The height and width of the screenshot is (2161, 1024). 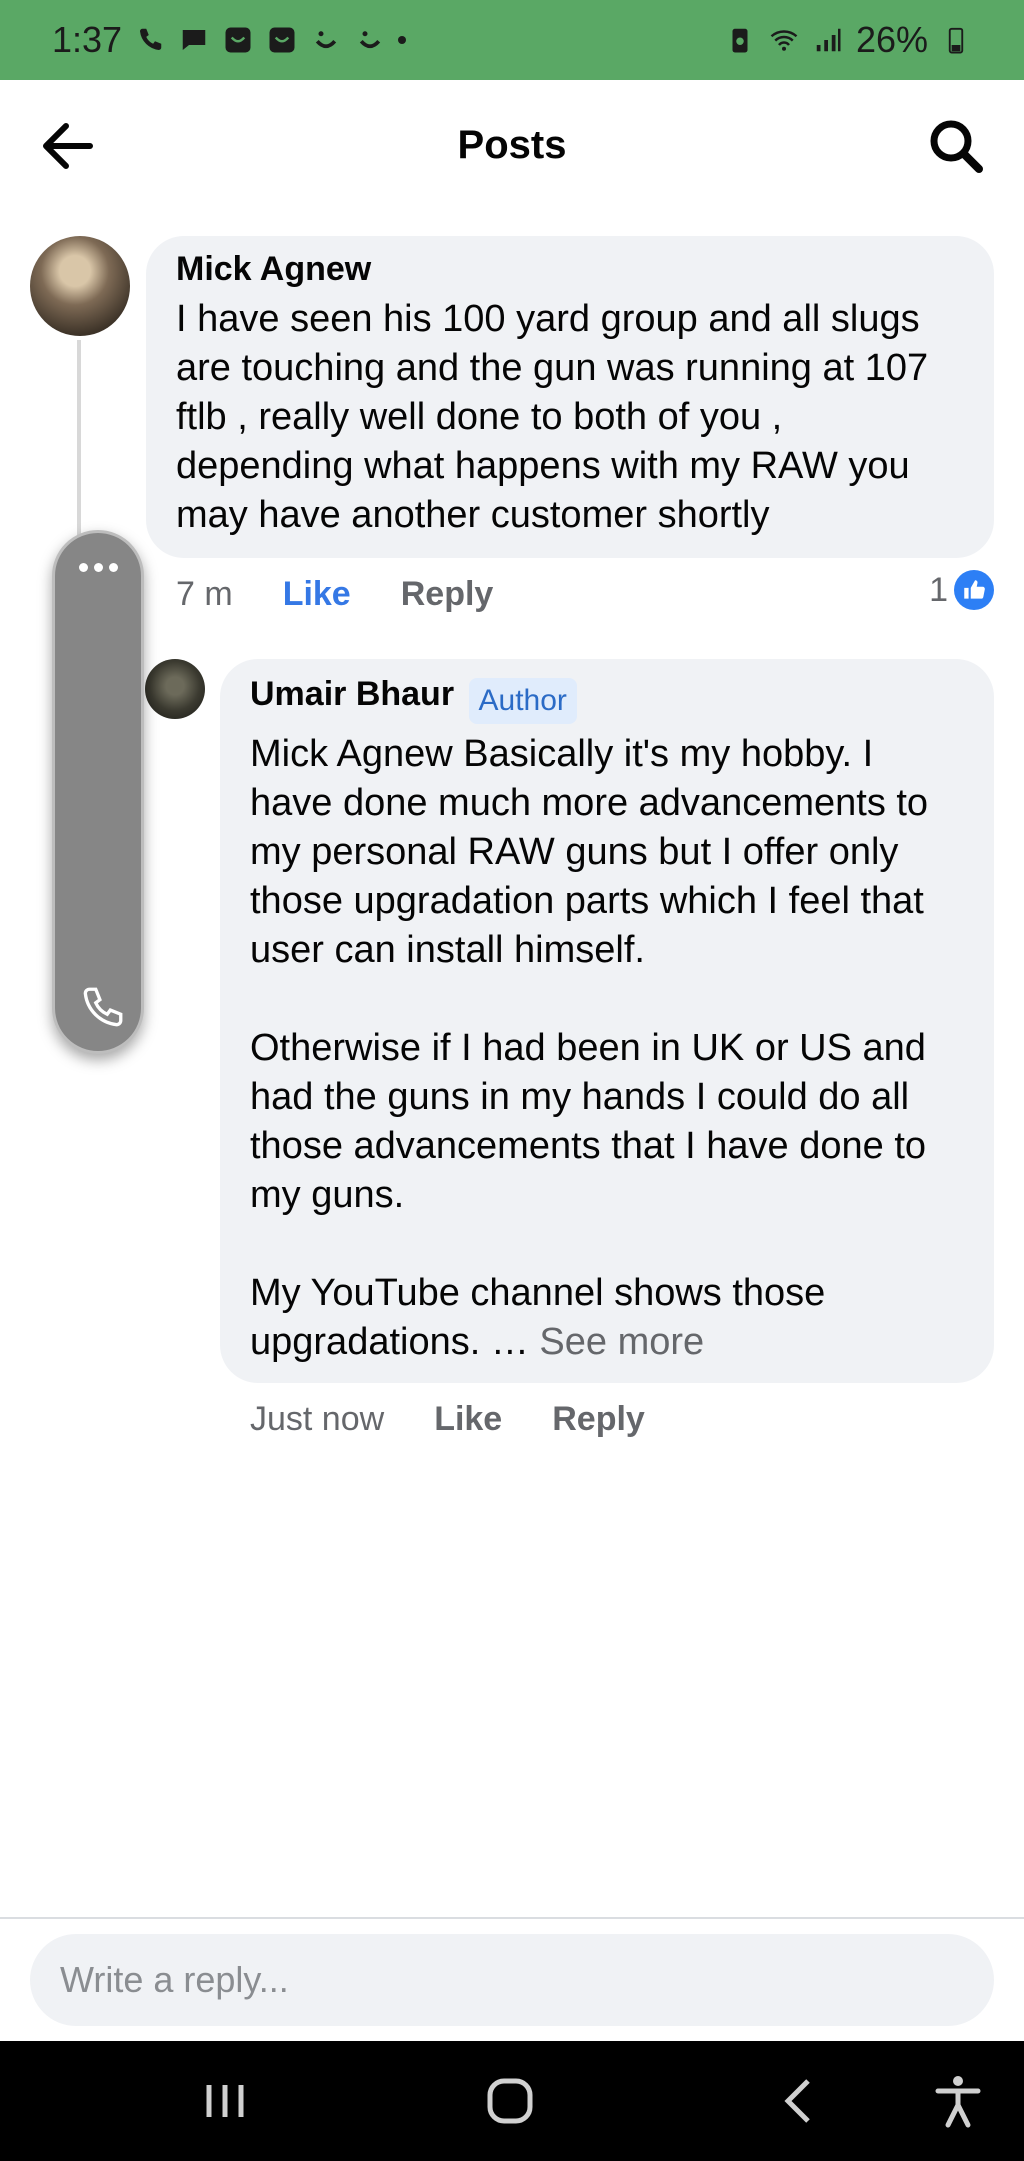 What do you see at coordinates (512, 1980) in the screenshot?
I see `reply-input` at bounding box center [512, 1980].